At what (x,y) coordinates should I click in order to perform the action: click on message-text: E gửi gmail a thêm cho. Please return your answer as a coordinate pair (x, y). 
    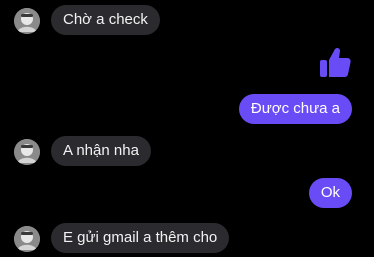
    Looking at the image, I should click on (140, 237).